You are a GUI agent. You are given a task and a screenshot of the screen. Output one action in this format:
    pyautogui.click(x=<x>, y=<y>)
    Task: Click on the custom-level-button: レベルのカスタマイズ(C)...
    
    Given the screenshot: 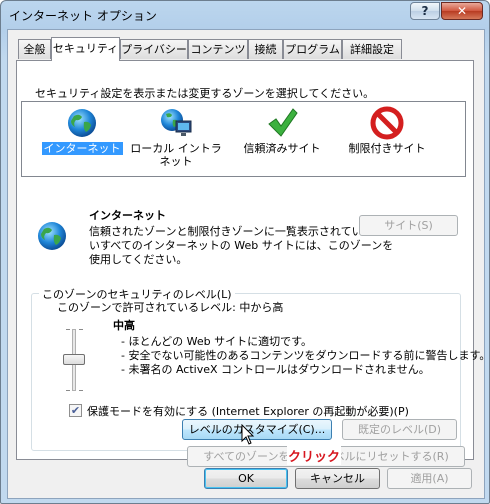 What is the action you would take?
    pyautogui.click(x=257, y=429)
    